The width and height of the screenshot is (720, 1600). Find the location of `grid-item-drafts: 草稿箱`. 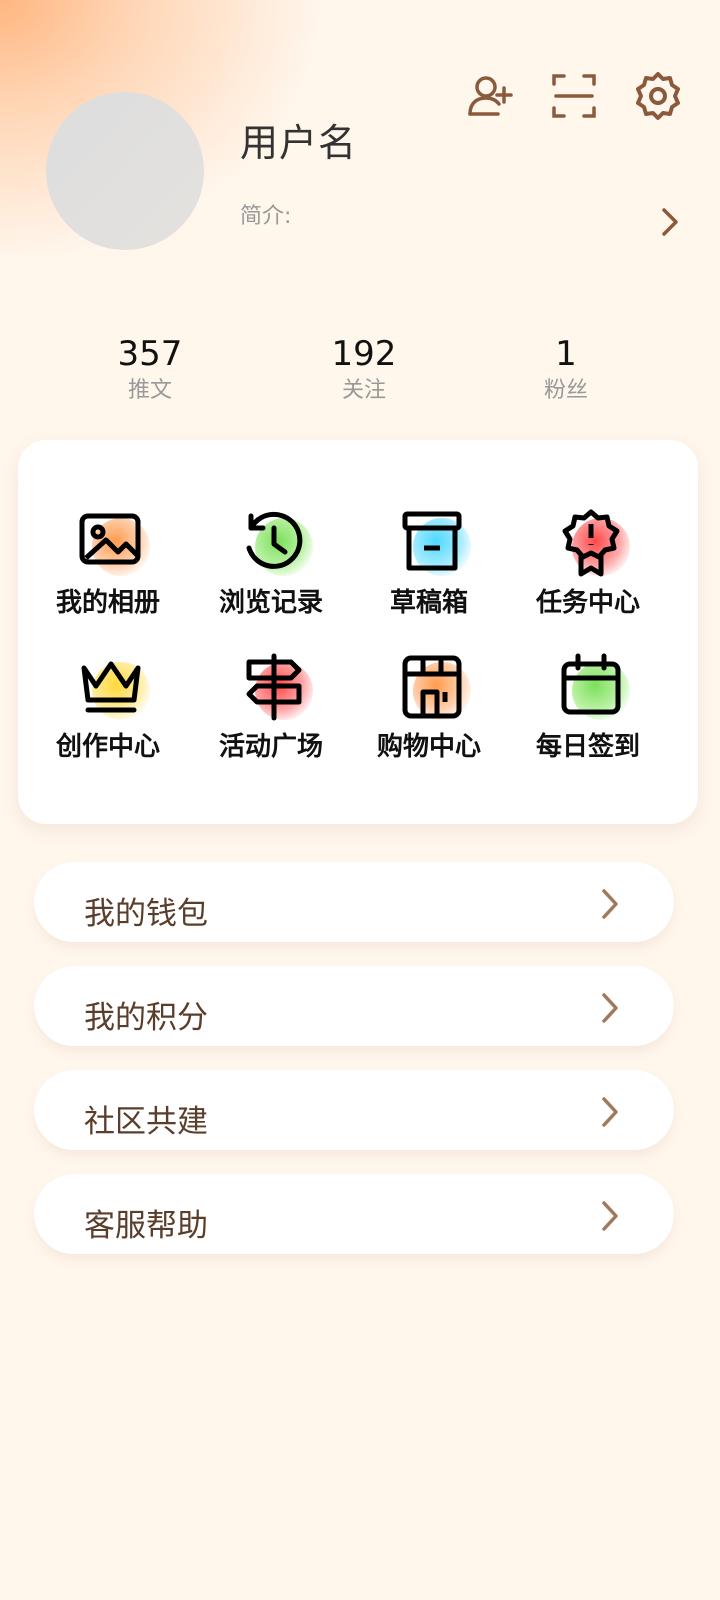

grid-item-drafts: 草稿箱 is located at coordinates (429, 563).